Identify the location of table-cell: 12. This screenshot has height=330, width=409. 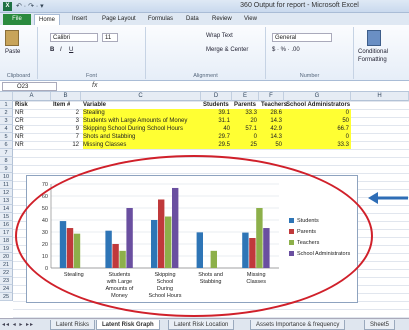
(66, 145).